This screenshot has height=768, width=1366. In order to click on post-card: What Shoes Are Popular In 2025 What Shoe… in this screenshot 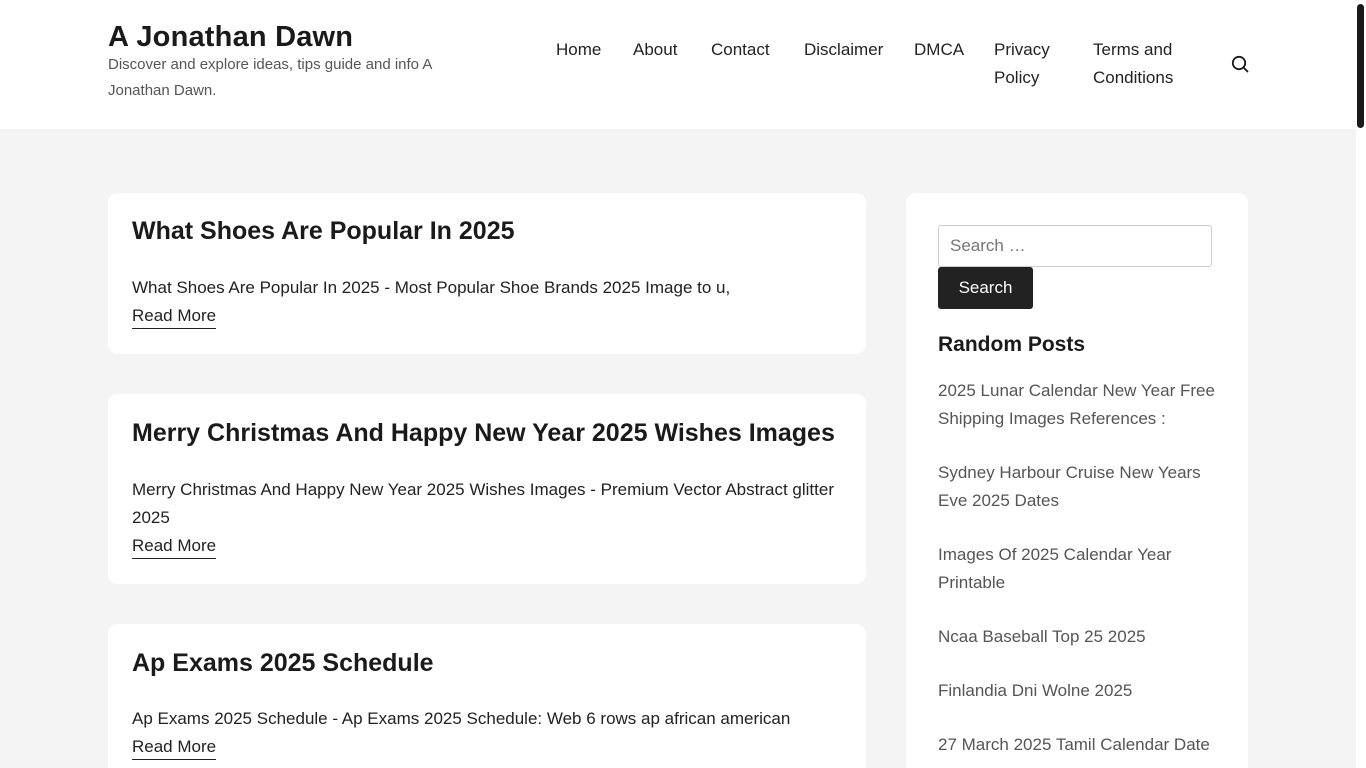, I will do `click(487, 273)`.